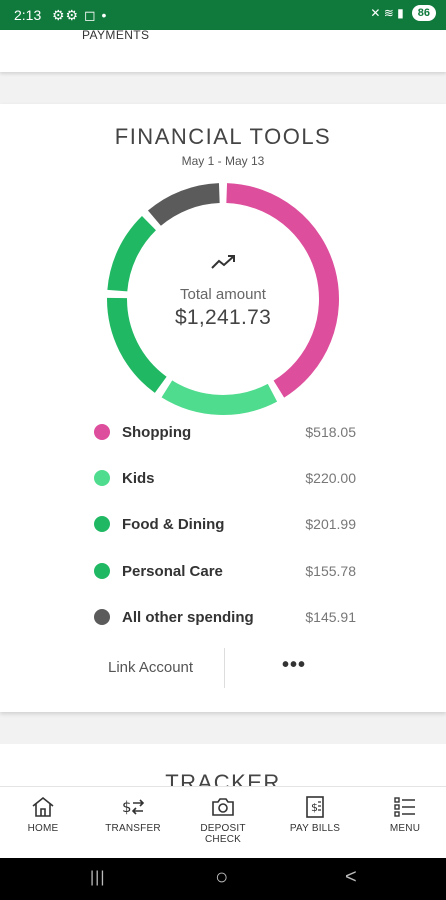 Image resolution: width=446 pixels, height=900 pixels. I want to click on nav-deposit-check: DEPOSIT CHECK, so click(223, 820).